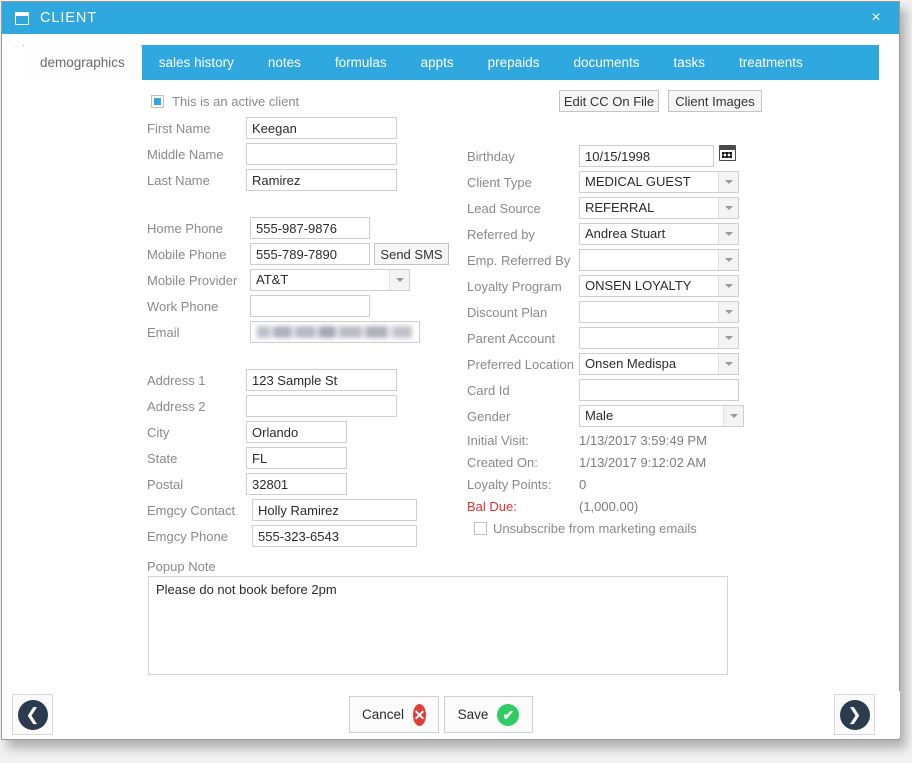 This screenshot has width=912, height=763. Describe the element at coordinates (659, 286) in the screenshot. I see `loyalty-program-select: ONSEN LOYALTY` at that location.